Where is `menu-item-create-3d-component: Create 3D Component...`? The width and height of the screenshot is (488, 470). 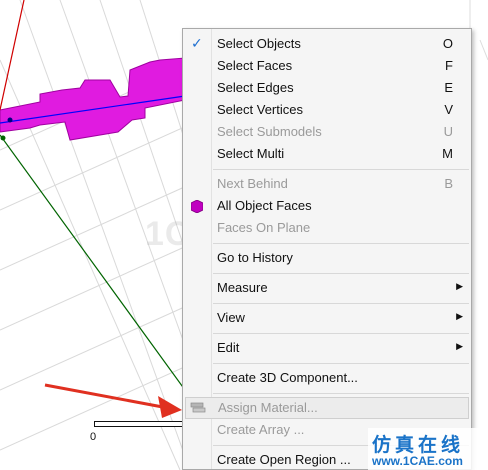
menu-item-create-3d-component: Create 3D Component... is located at coordinates (327, 378).